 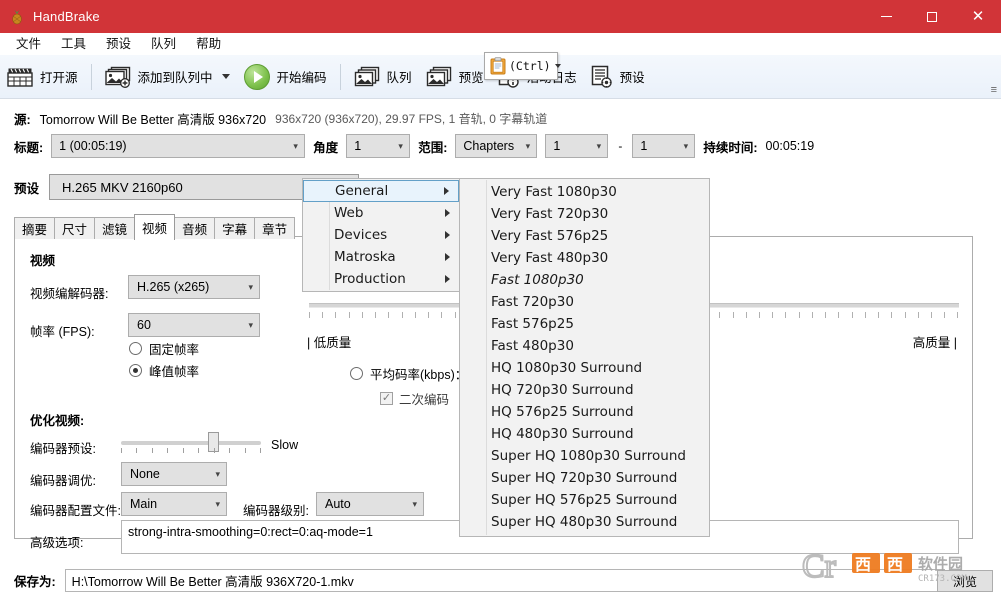 I want to click on preset-label: 预设, so click(x=27, y=188).